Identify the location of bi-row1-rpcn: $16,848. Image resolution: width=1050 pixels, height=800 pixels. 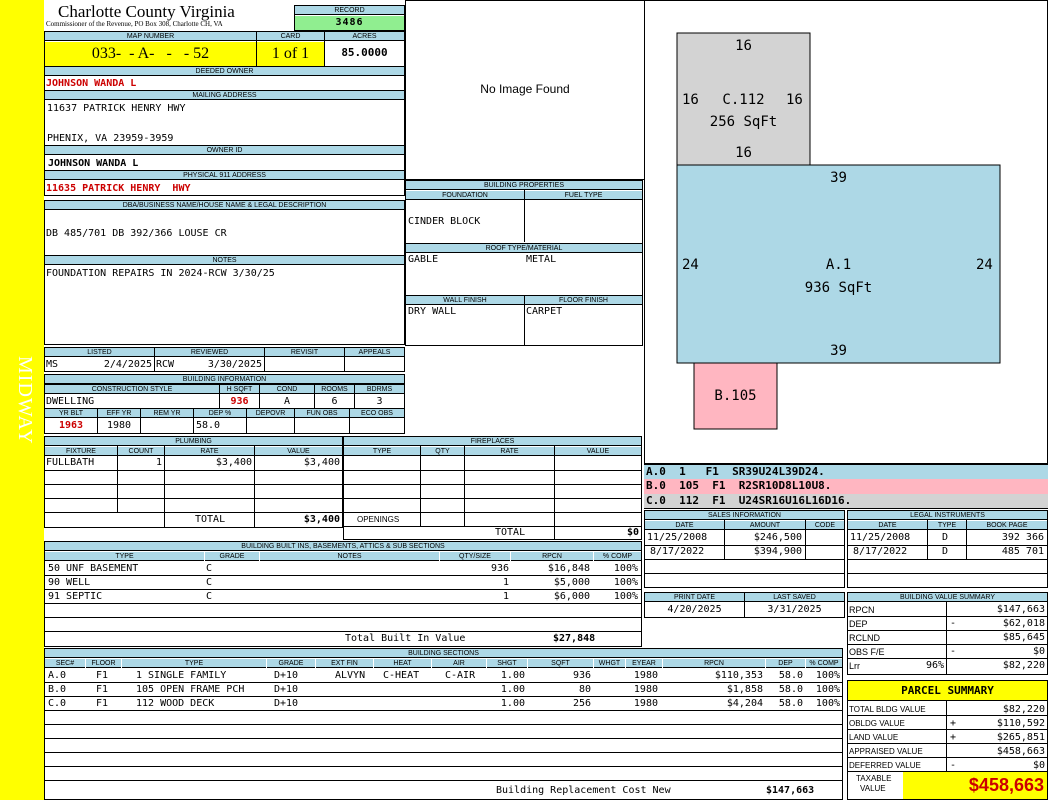
(568, 568).